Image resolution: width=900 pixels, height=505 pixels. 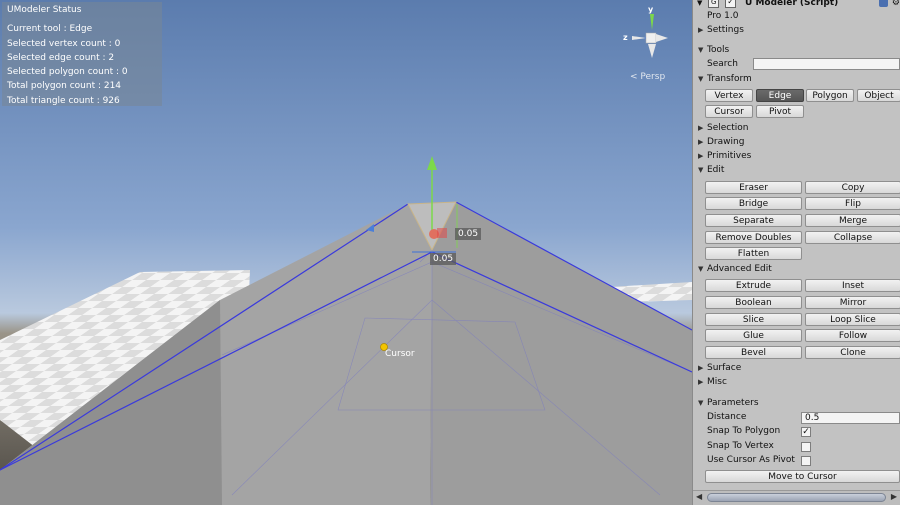 I want to click on bridge-button: Bridge, so click(x=753, y=203).